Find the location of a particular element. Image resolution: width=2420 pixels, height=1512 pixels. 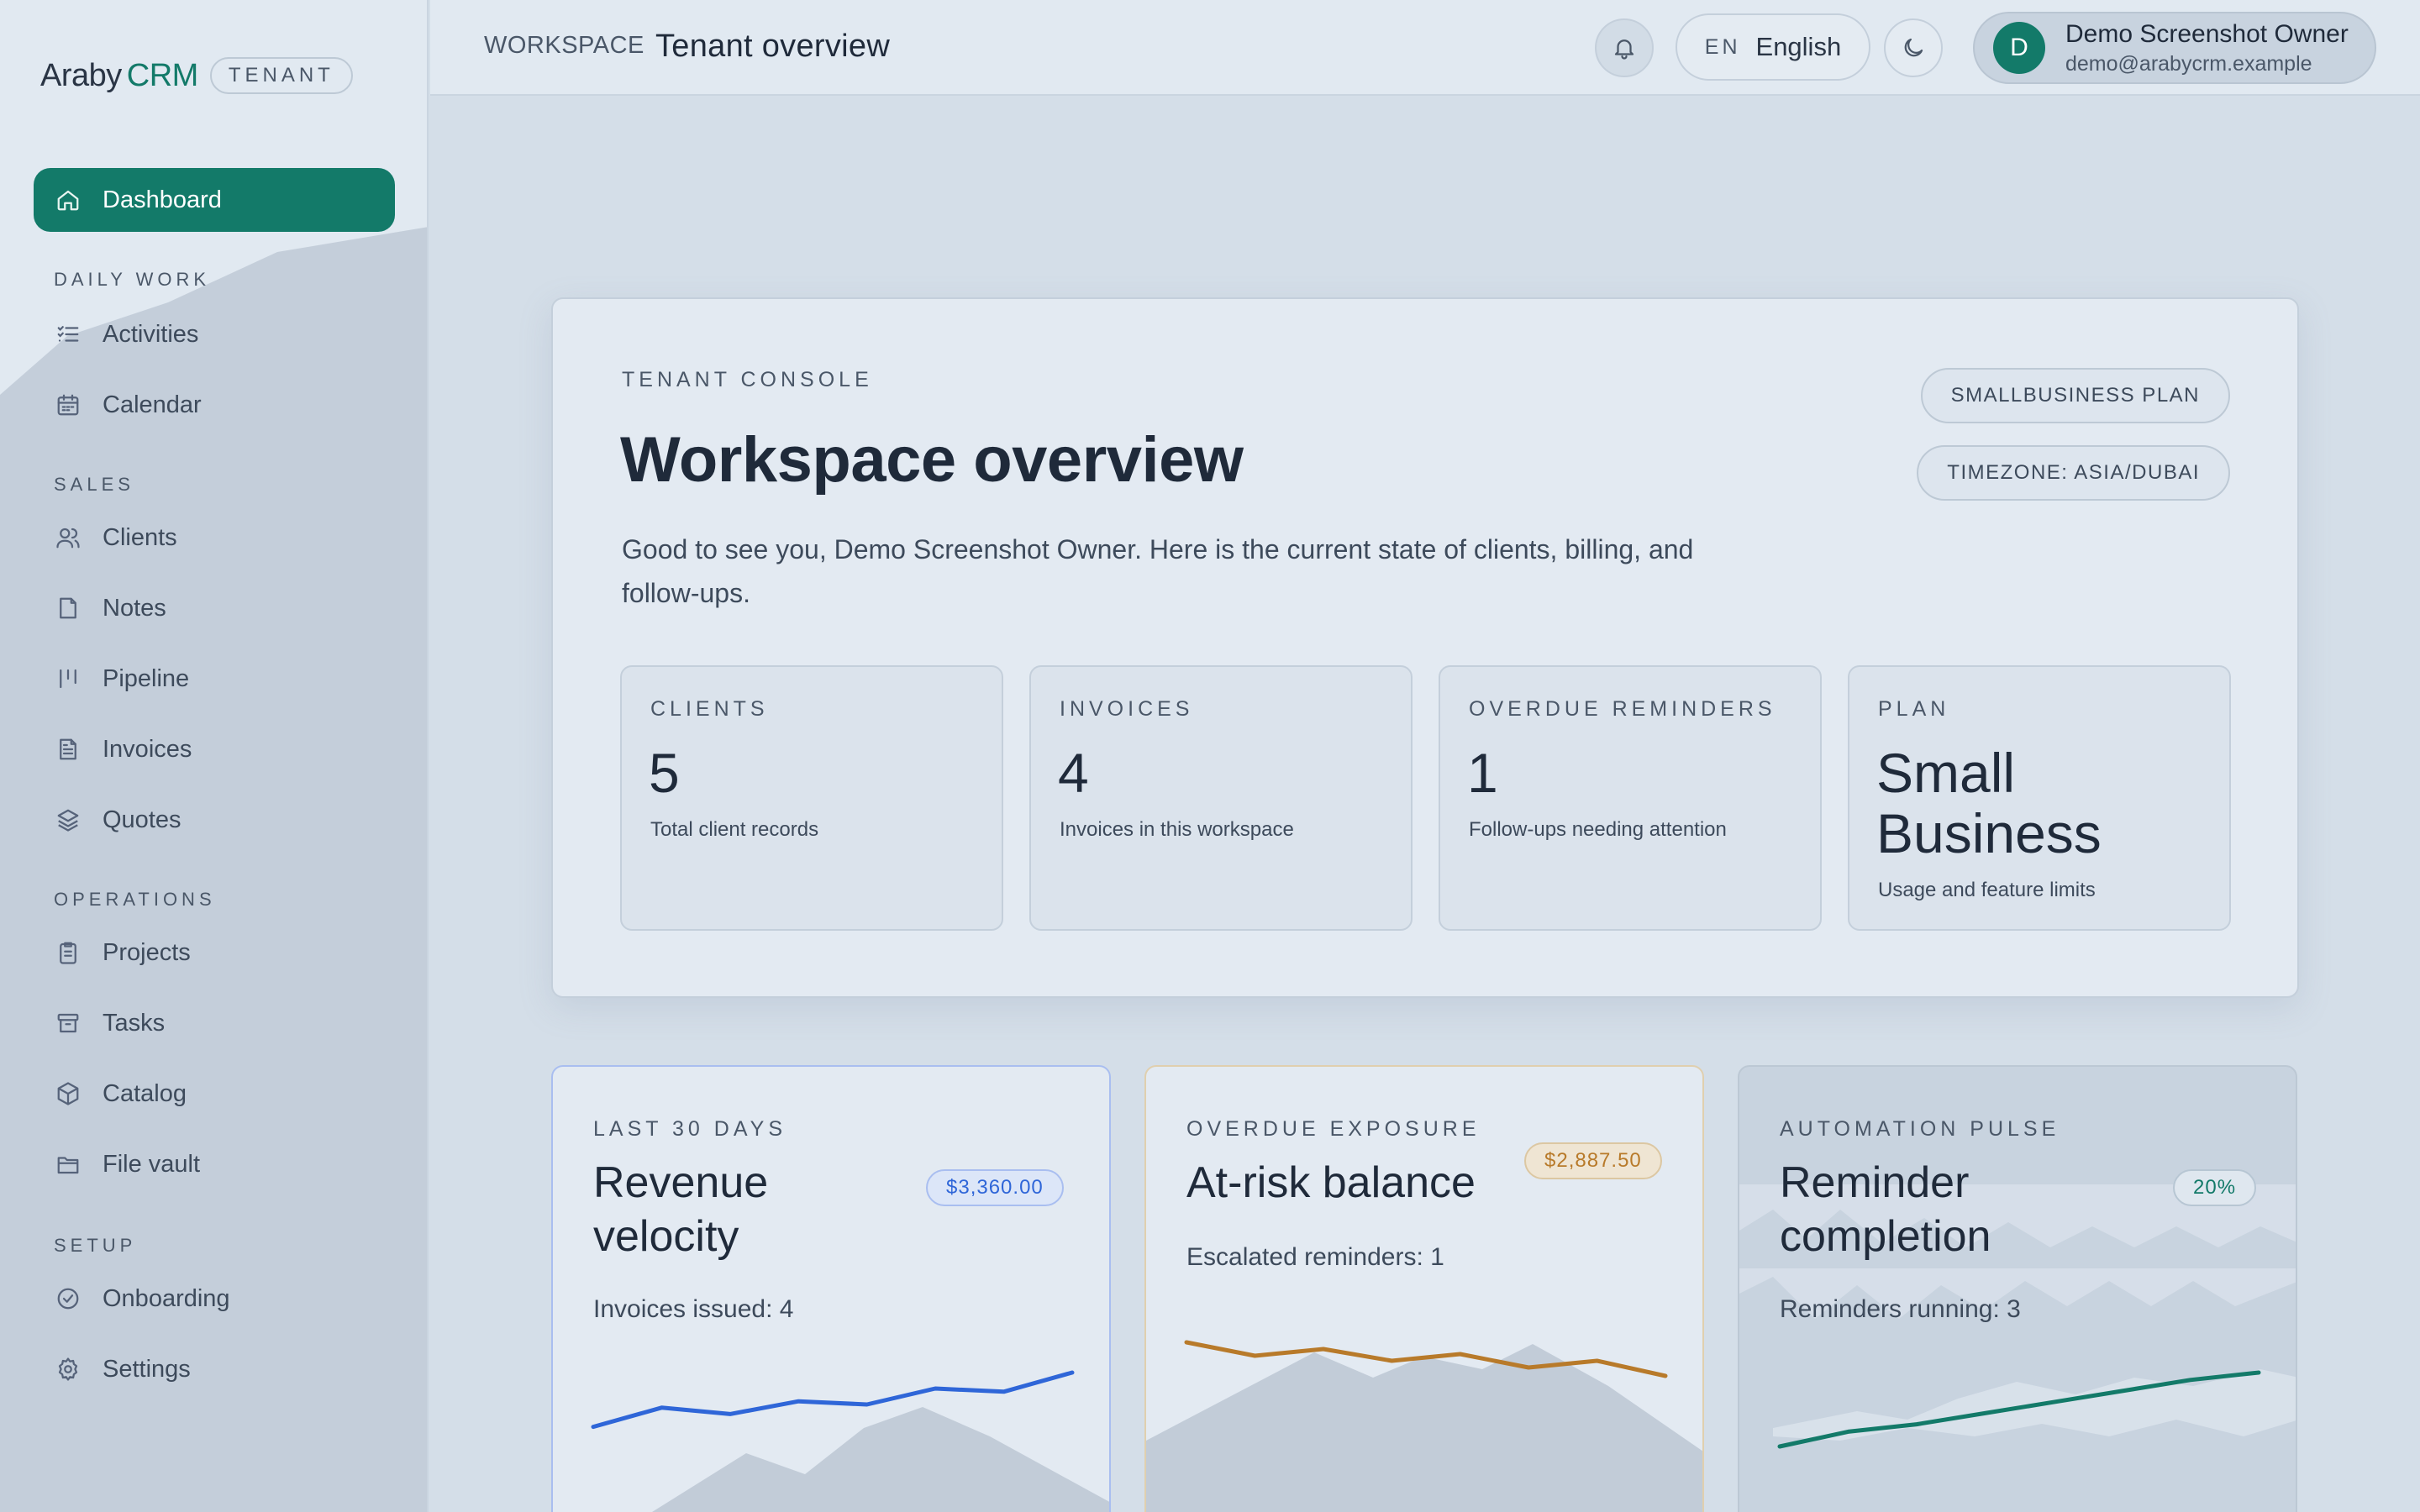

metric-badge: $2,887.50 is located at coordinates (1593, 1160).